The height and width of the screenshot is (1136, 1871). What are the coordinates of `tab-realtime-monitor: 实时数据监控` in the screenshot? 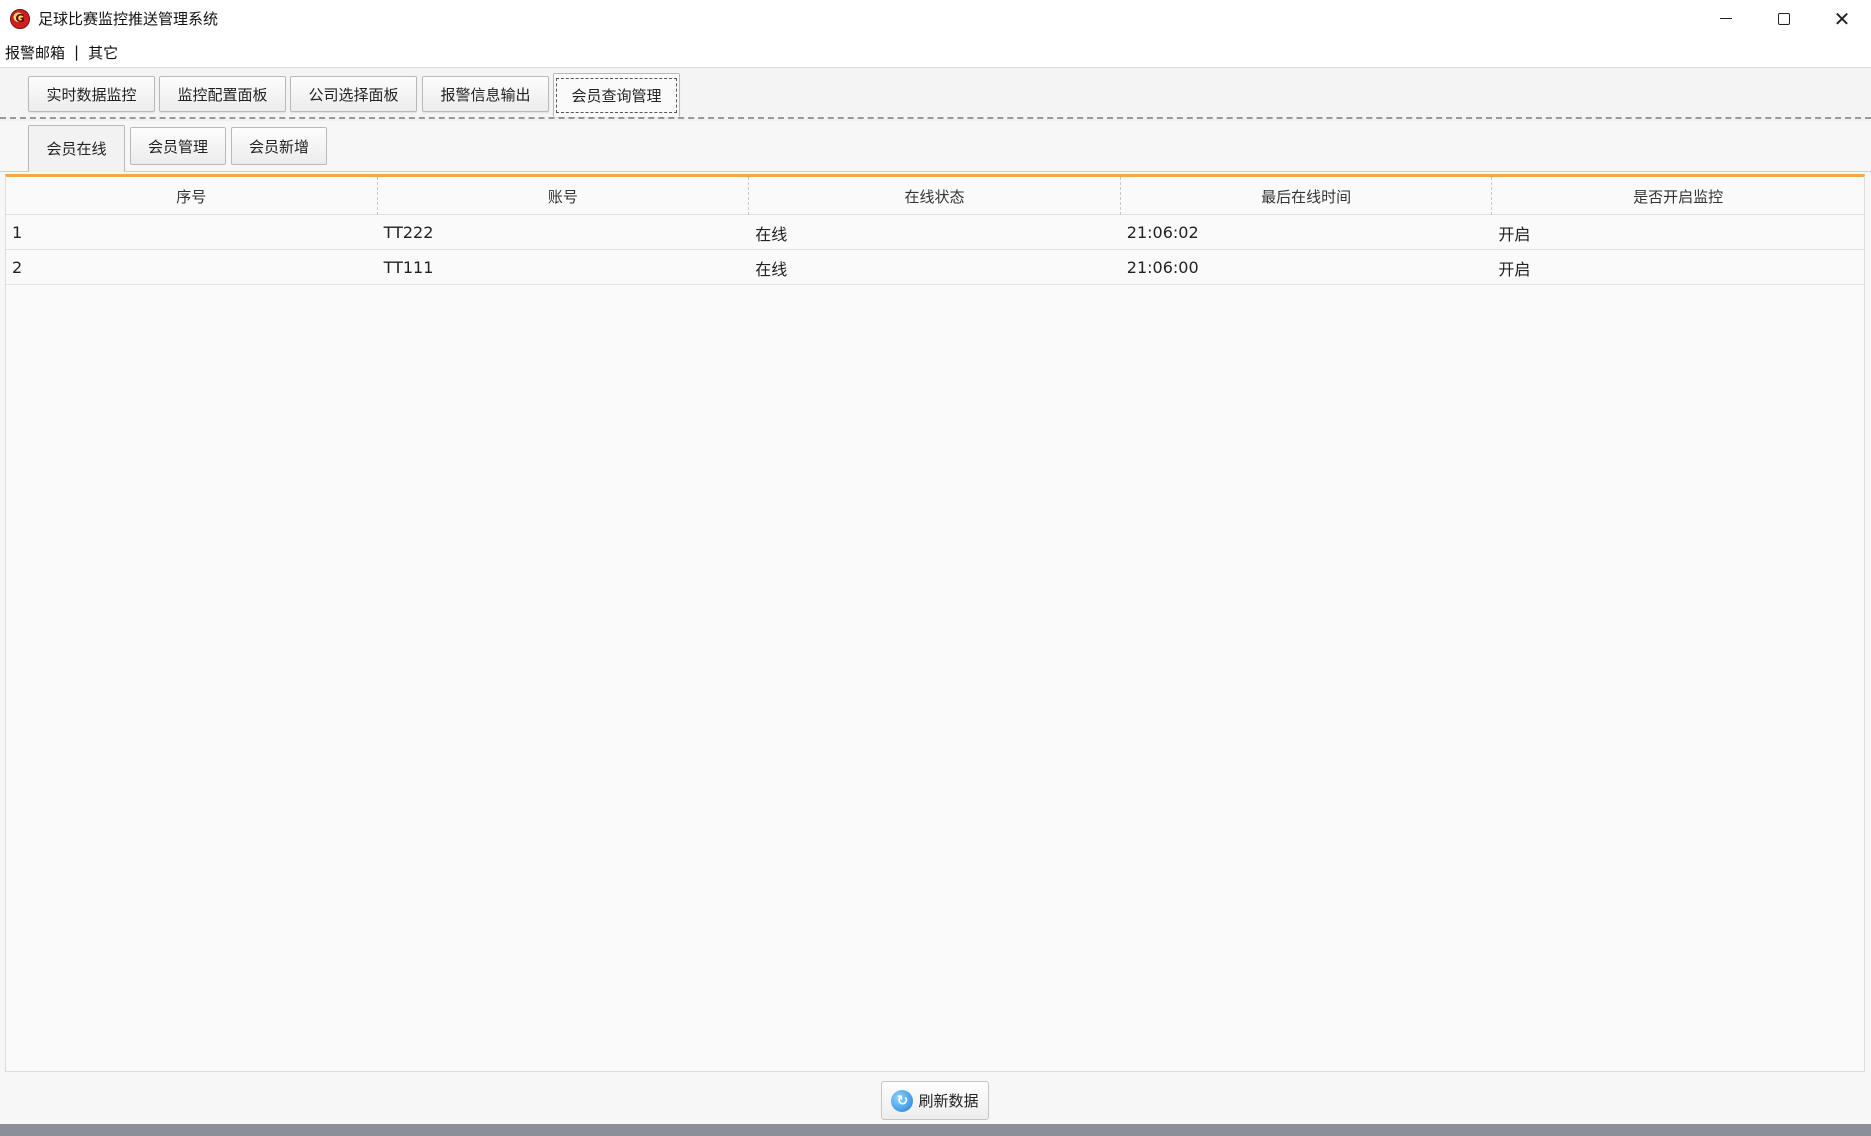 It's located at (91, 94).